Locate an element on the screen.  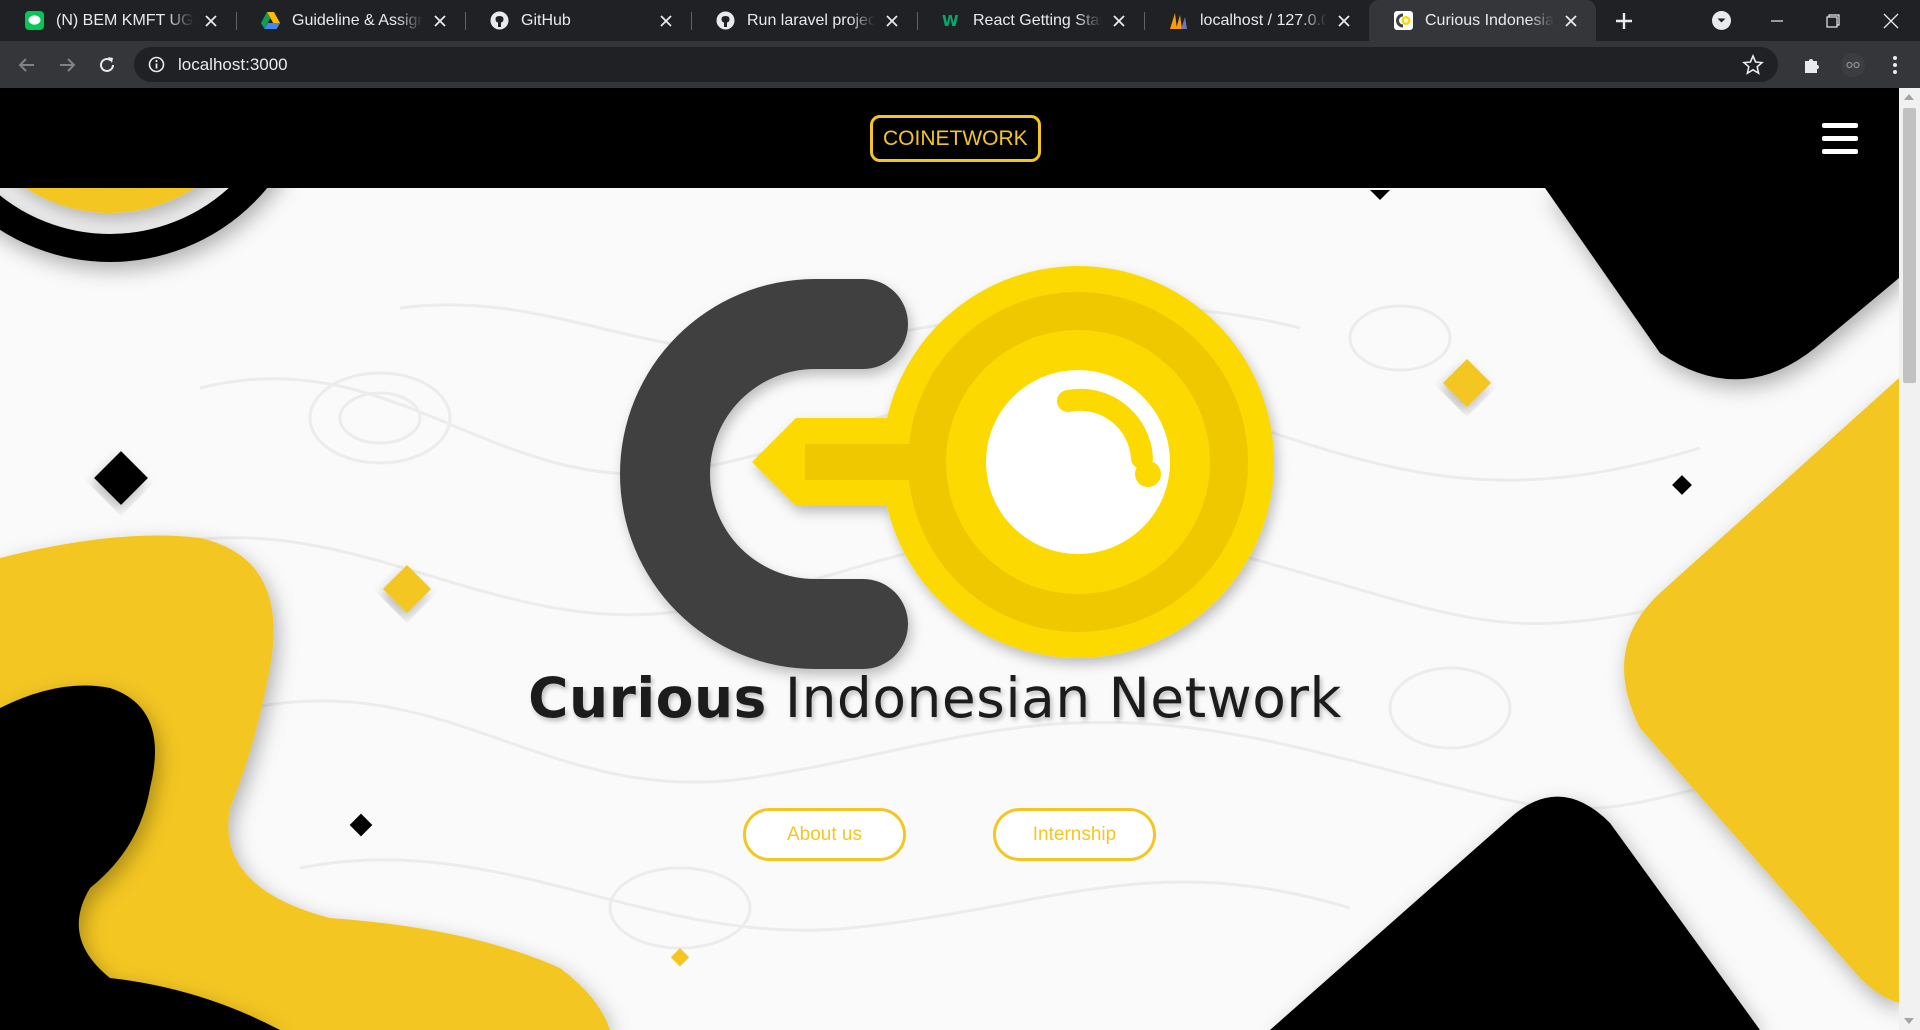
menu-icon is located at coordinates (1895, 65).